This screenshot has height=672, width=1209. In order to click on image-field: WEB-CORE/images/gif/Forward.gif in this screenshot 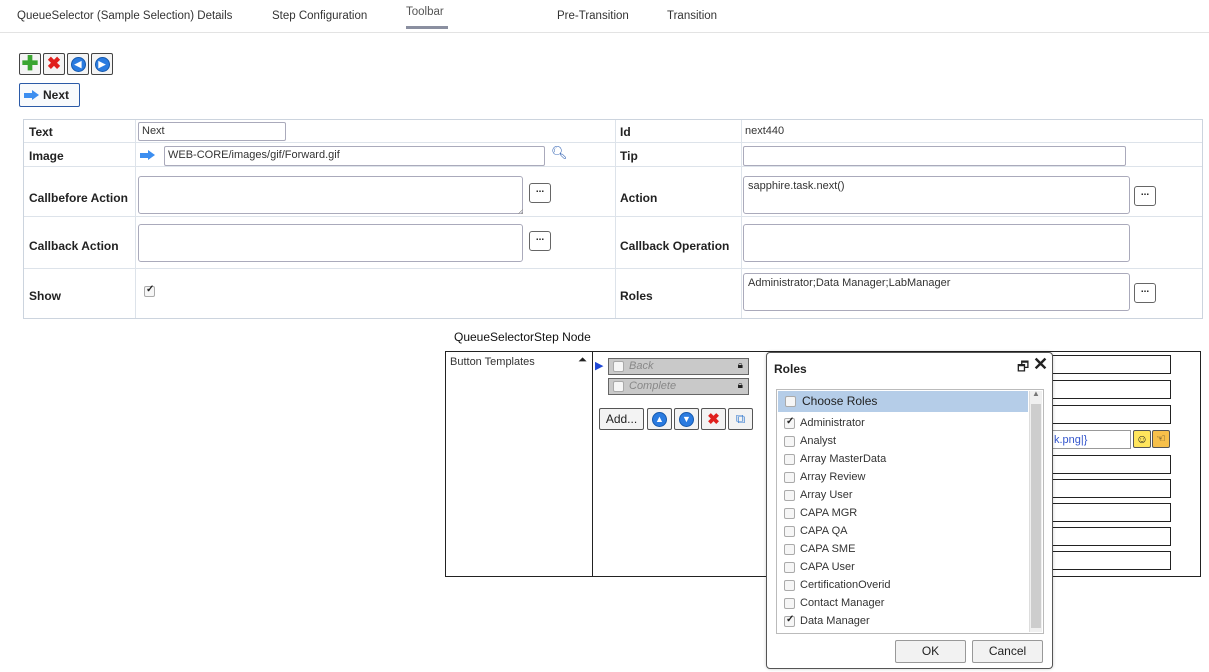, I will do `click(354, 156)`.